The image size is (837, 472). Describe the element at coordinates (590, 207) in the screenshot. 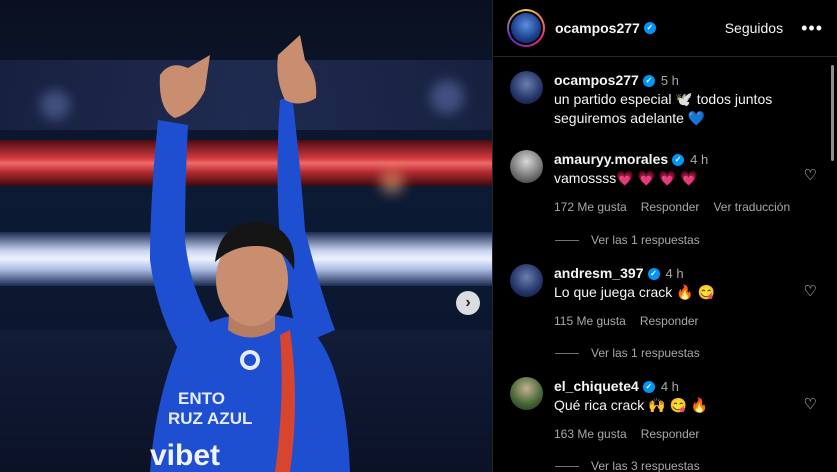

I see `comment-likes: 172 Me gusta` at that location.